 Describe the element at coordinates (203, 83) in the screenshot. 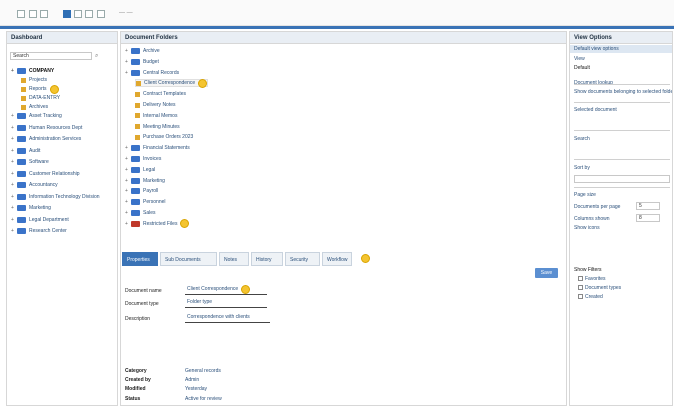

I see `smiley-icon` at that location.